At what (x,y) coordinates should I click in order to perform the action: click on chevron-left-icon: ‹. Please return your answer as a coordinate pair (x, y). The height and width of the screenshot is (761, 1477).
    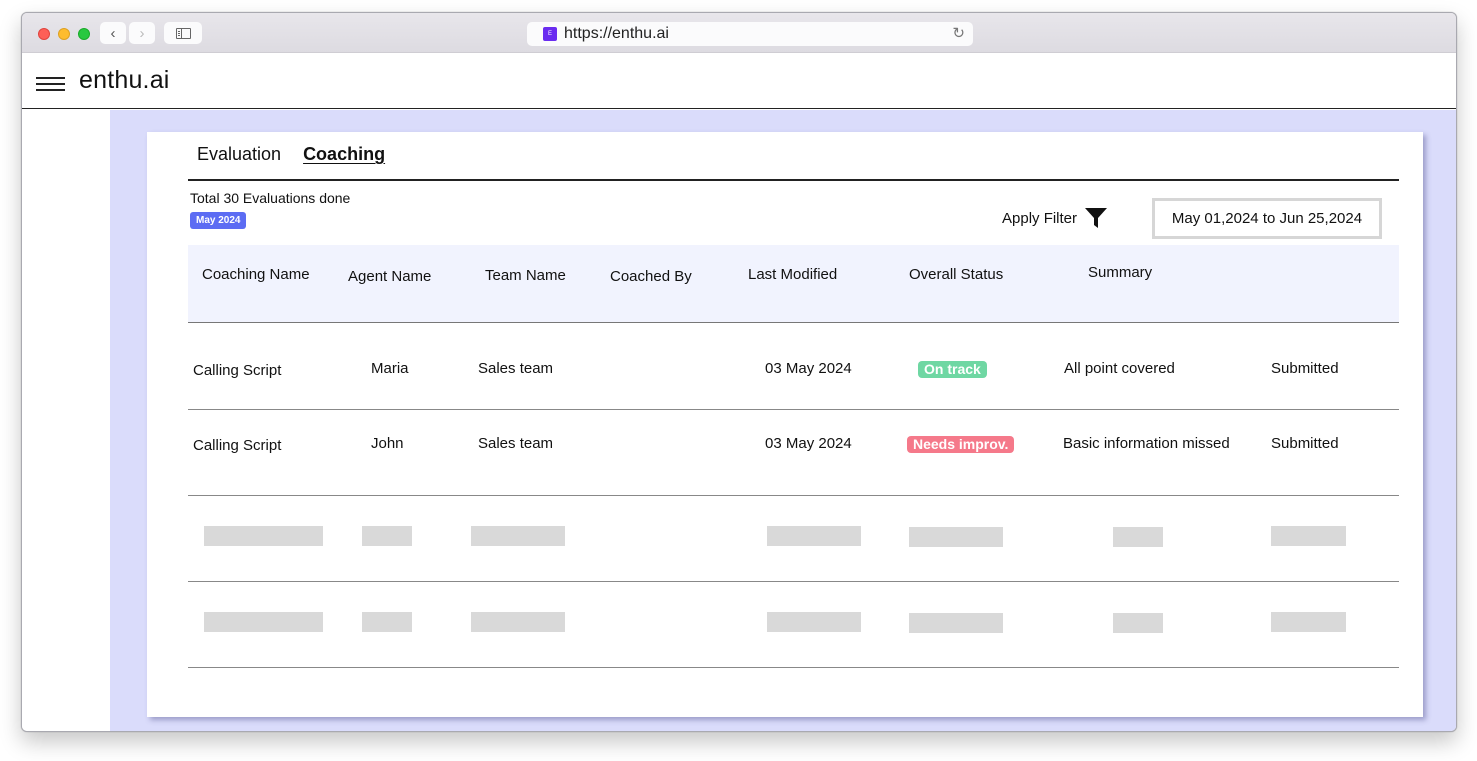
    Looking at the image, I should click on (113, 33).